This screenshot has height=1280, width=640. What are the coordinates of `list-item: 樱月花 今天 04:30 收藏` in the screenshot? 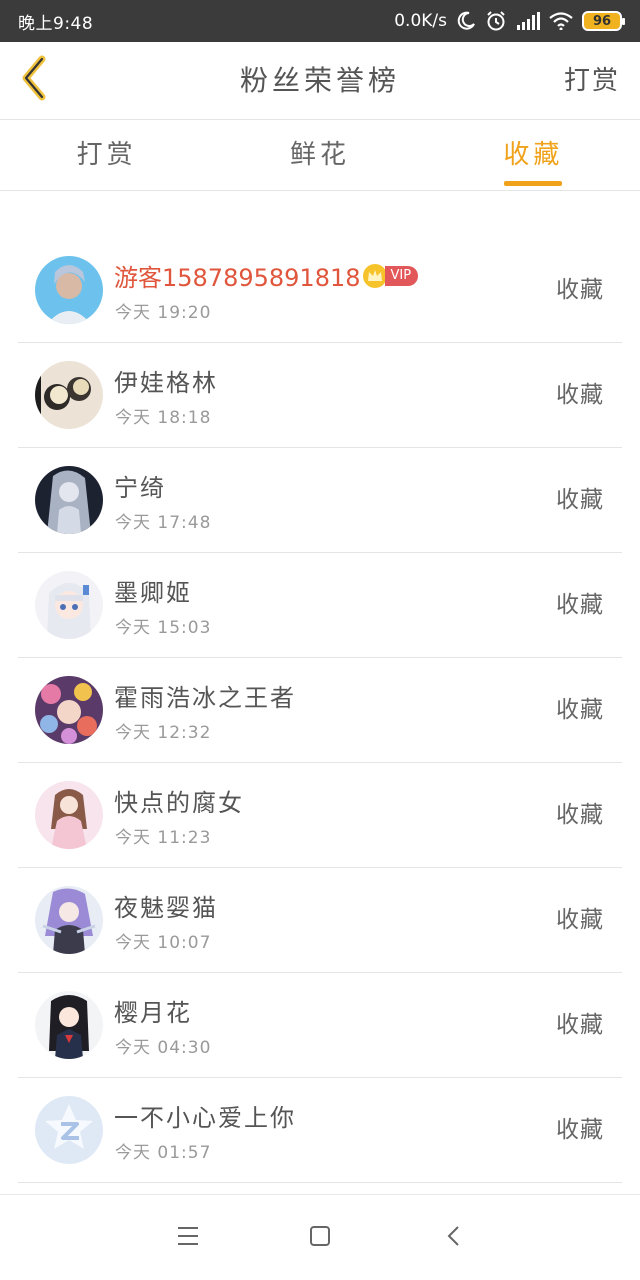 It's located at (320, 1025).